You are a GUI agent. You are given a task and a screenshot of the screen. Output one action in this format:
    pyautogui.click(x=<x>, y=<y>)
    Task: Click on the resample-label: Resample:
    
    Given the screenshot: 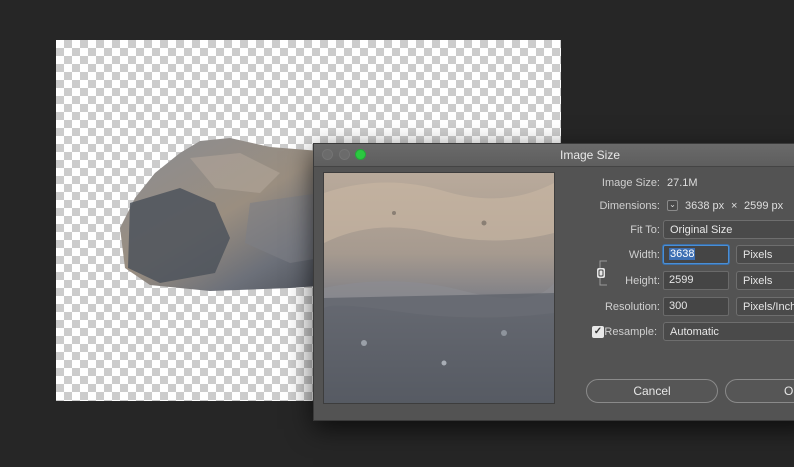 What is the action you would take?
    pyautogui.click(x=630, y=332)
    